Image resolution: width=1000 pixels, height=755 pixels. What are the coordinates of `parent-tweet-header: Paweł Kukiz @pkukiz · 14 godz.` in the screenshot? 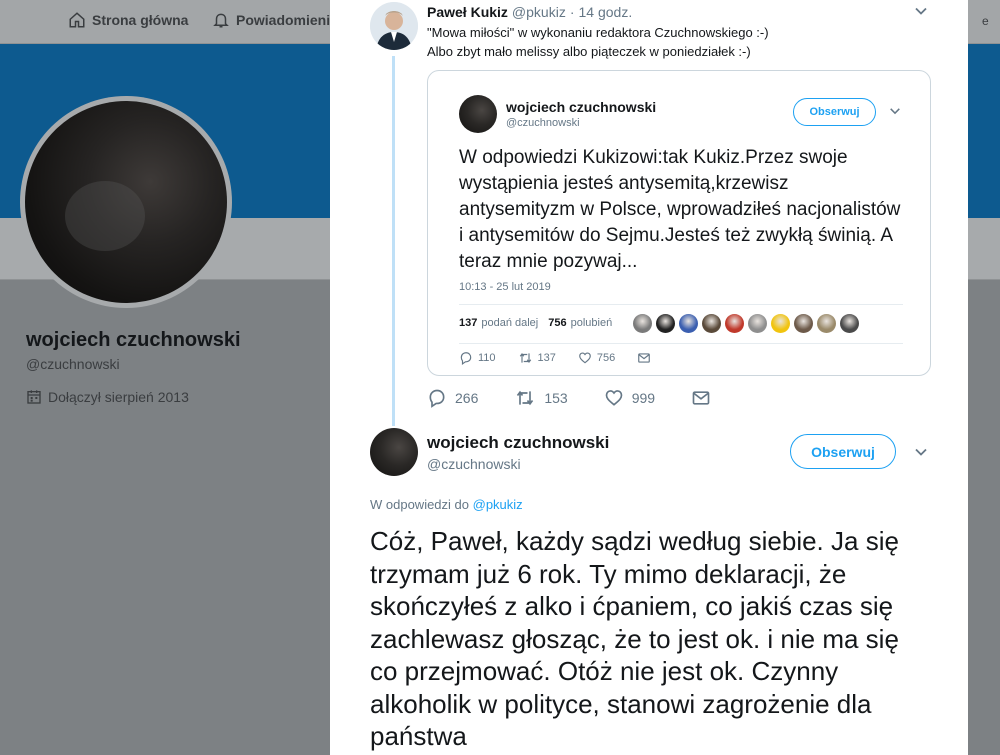 It's located at (529, 12).